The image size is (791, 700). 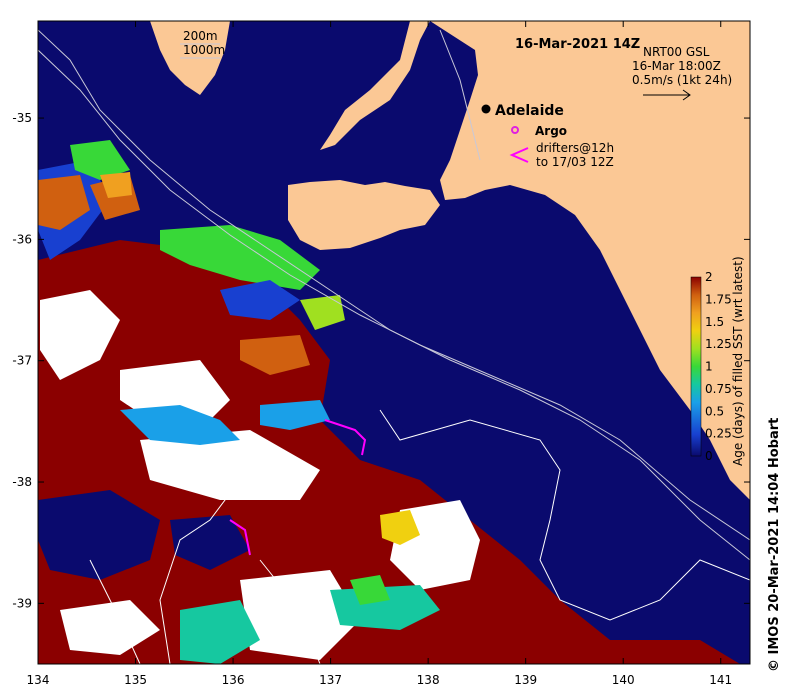 What do you see at coordinates (22, 361) in the screenshot?
I see `lat-tick-label: -37` at bounding box center [22, 361].